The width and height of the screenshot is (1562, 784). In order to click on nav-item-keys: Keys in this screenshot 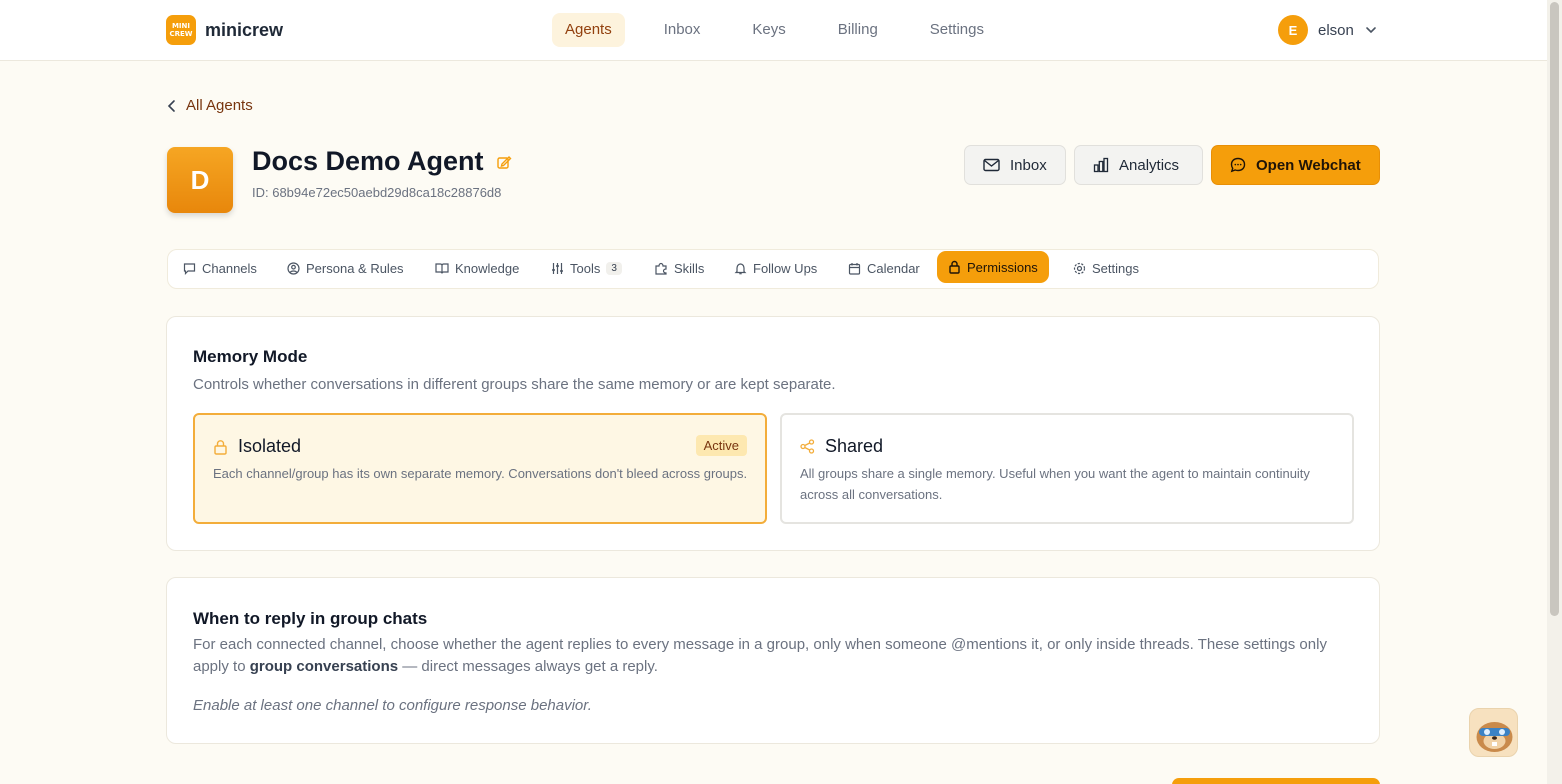, I will do `click(768, 30)`.